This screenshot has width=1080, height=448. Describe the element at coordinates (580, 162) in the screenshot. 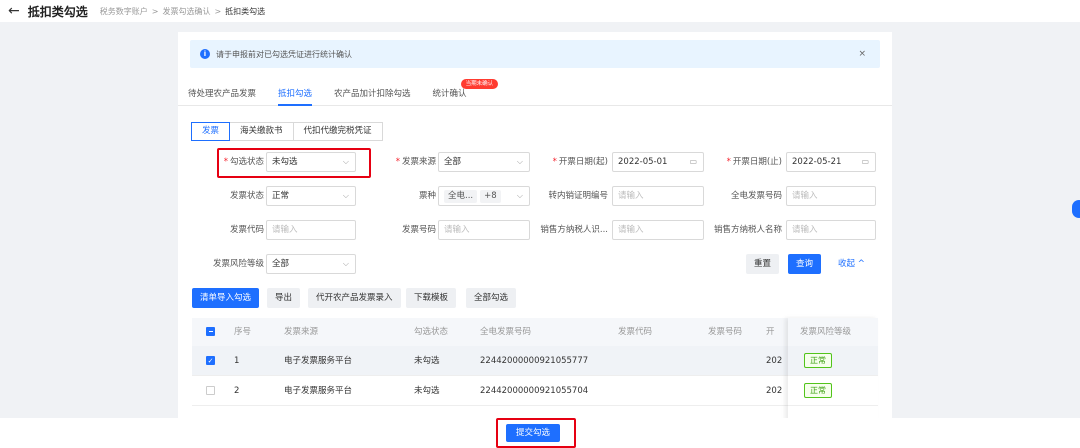

I see `date-start-label: * 开票日期(起)` at that location.